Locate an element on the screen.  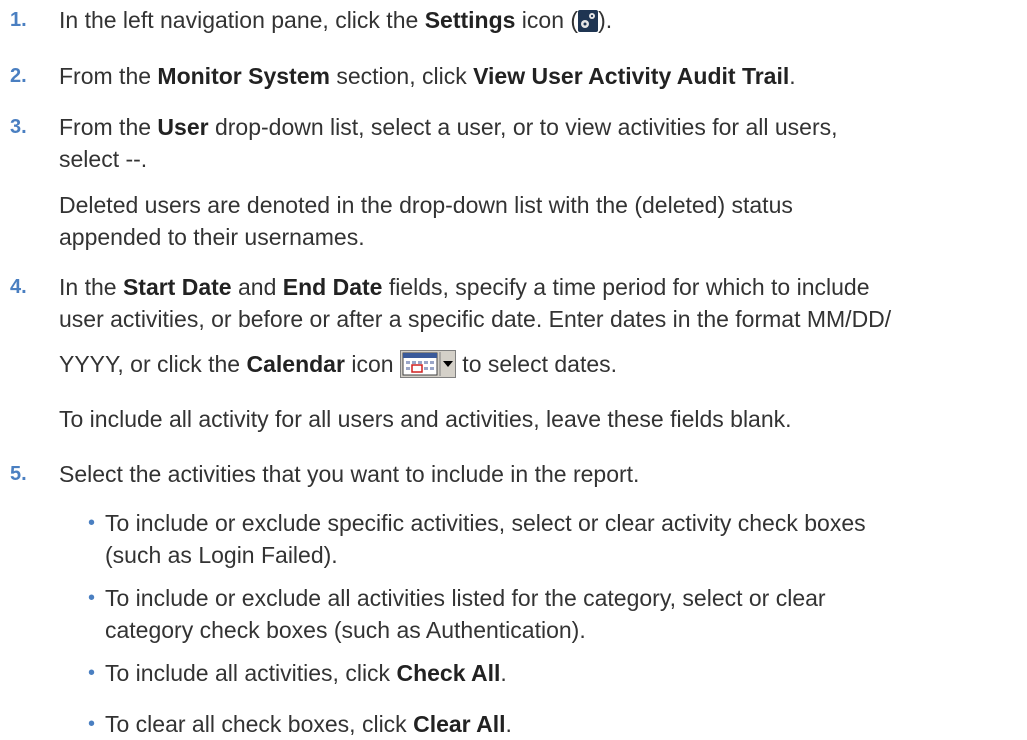
settings-gear-icon is located at coordinates (588, 24).